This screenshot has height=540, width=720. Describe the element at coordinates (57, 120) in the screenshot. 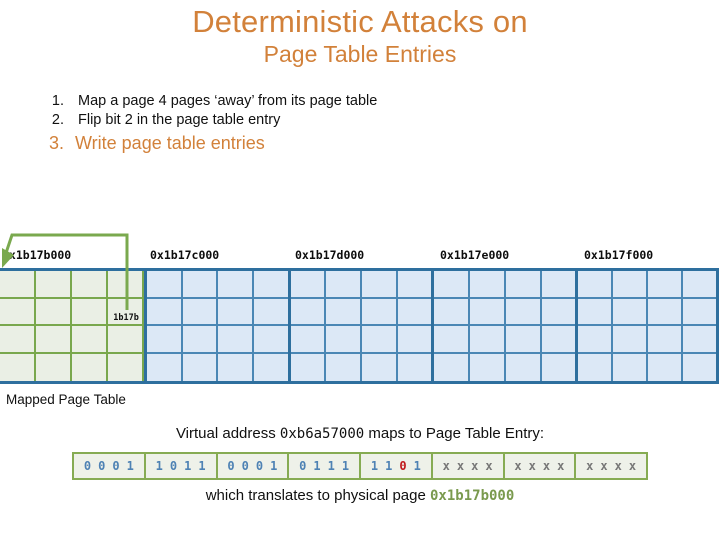

I see `list-item-number: 2.` at that location.